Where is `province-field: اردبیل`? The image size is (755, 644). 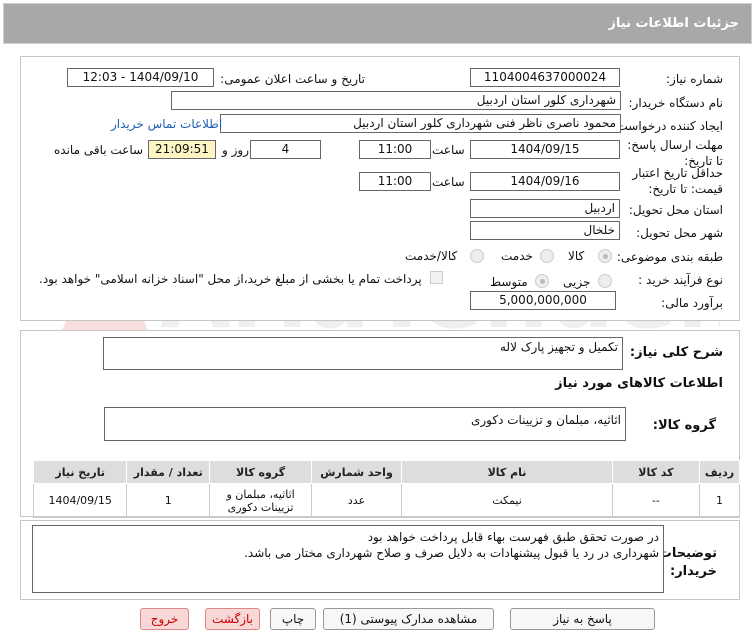
province-field: اردبیل is located at coordinates (545, 208).